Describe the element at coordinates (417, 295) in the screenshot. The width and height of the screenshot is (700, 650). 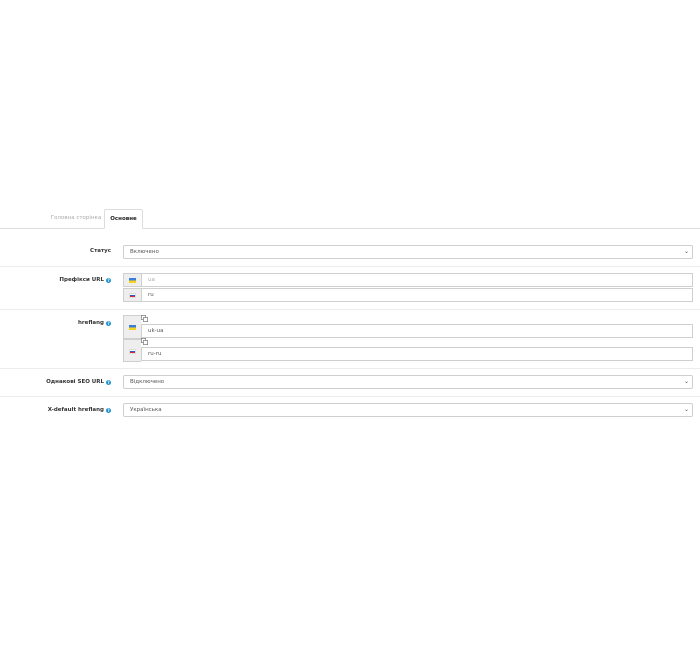
I see `prefix-input-ru: ru` at that location.